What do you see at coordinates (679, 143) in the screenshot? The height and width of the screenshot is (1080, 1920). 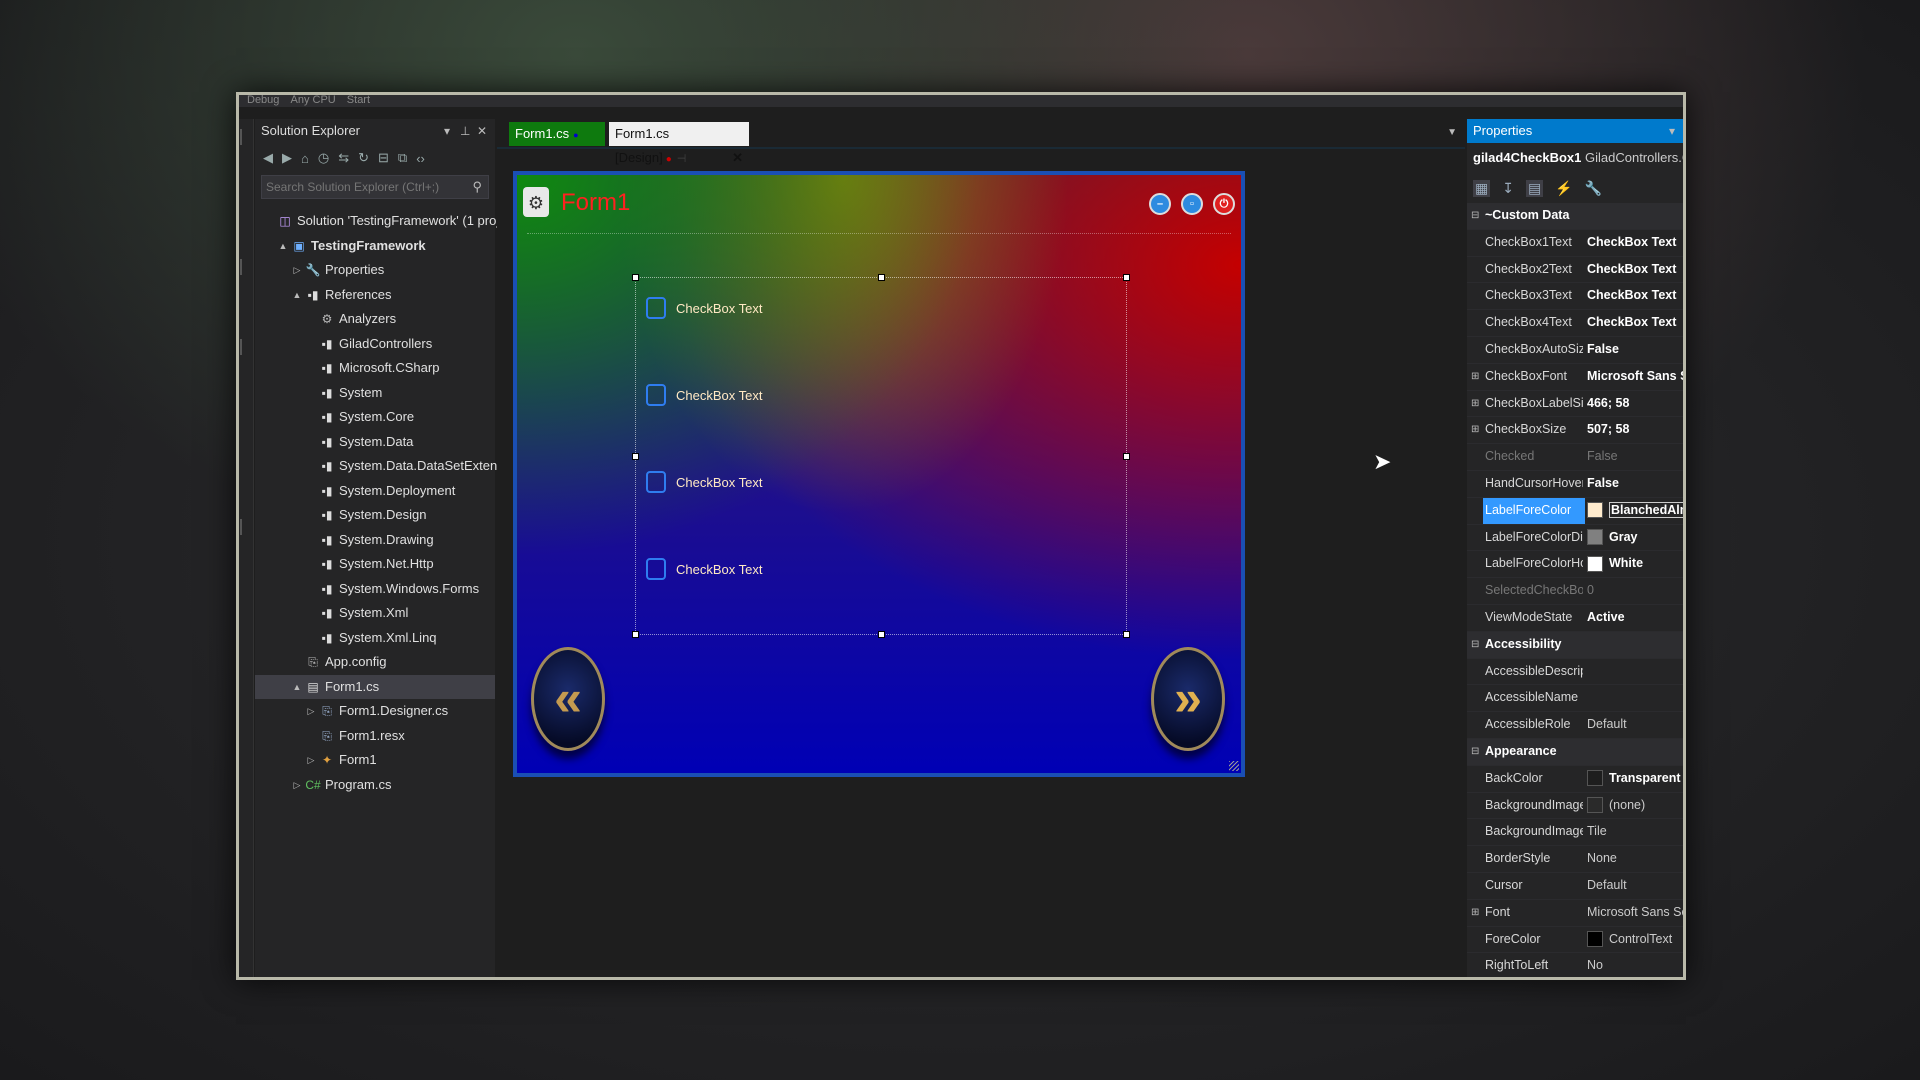 I see `tab-form1-design: Form1.cs [Design] ● ⊣ ✕` at bounding box center [679, 143].